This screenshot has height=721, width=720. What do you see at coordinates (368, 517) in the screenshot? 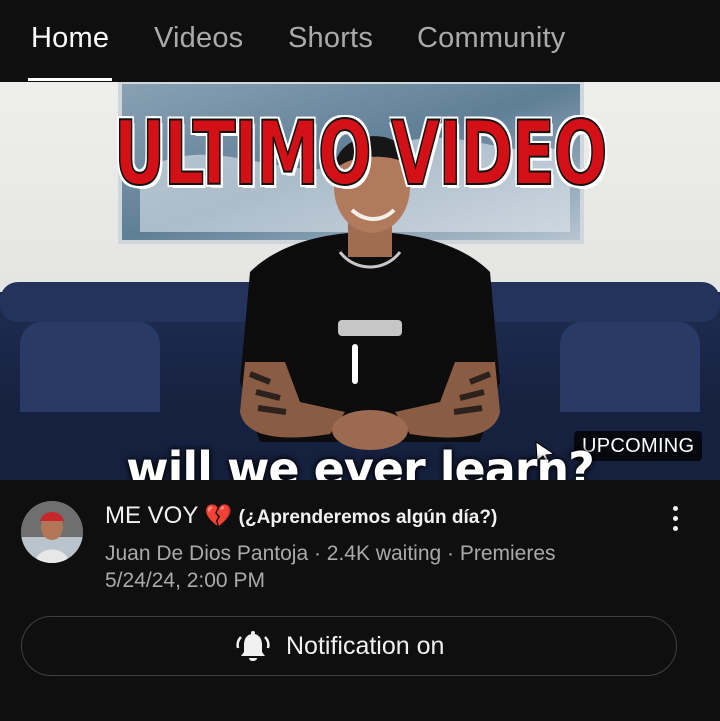
I see `video-title-subtitle: (¿Aprenderemos algún día?)` at bounding box center [368, 517].